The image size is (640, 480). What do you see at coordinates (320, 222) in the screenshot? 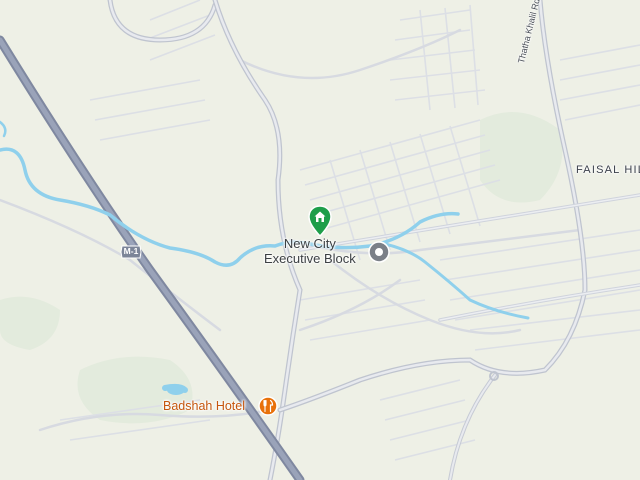
I see `home-pin-icon` at bounding box center [320, 222].